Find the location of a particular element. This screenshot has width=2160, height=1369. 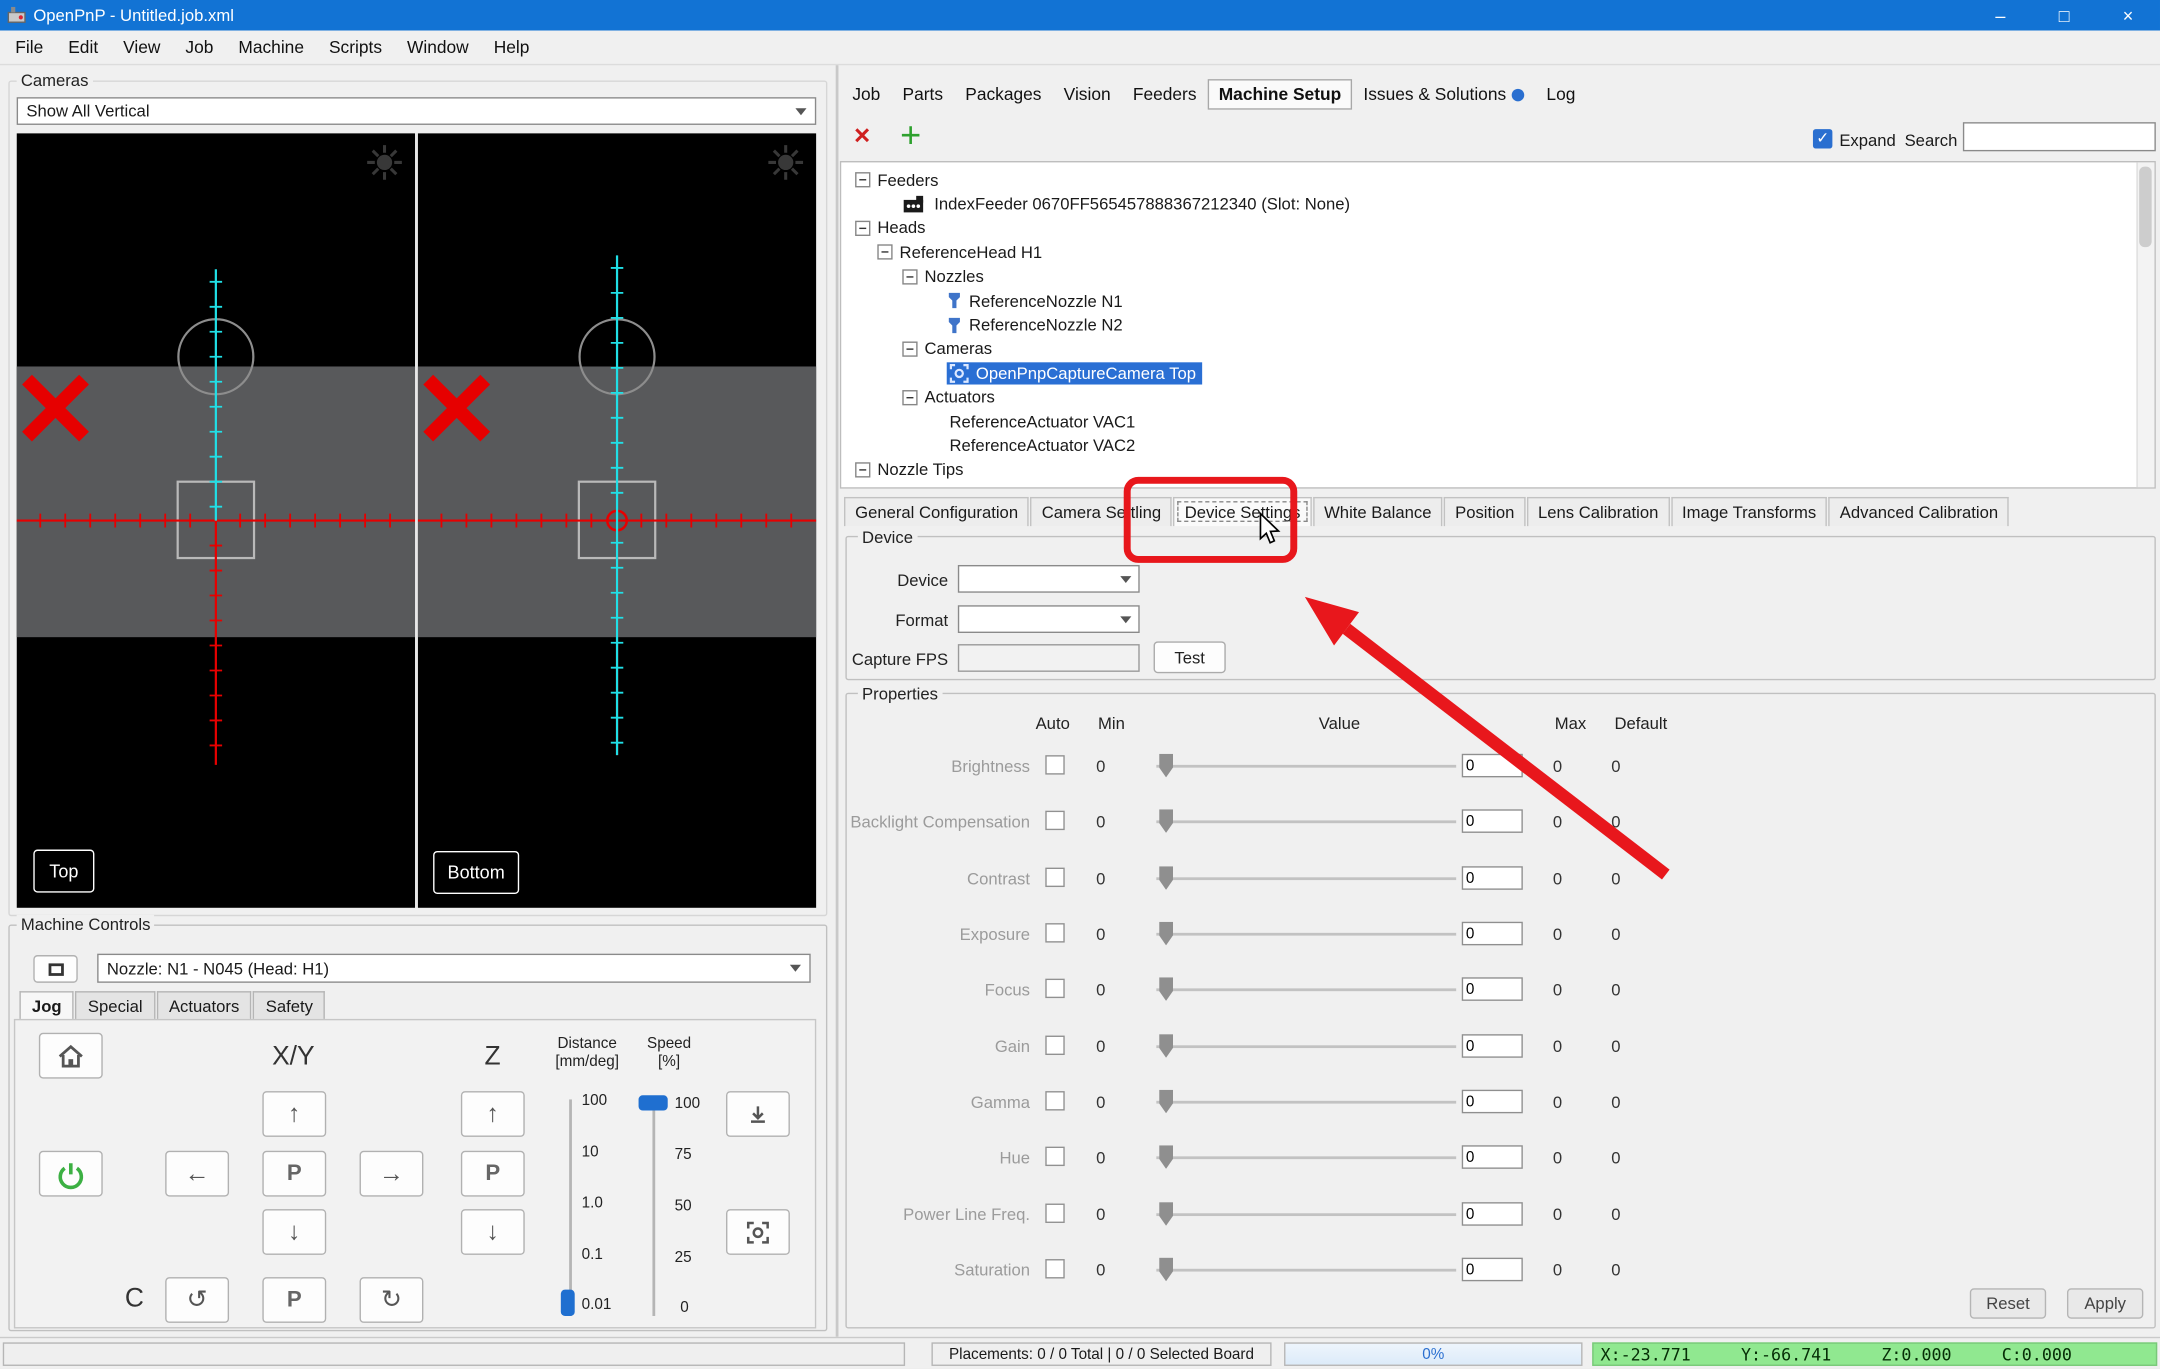

jog-x-minus-button: ← is located at coordinates (197, 1173).